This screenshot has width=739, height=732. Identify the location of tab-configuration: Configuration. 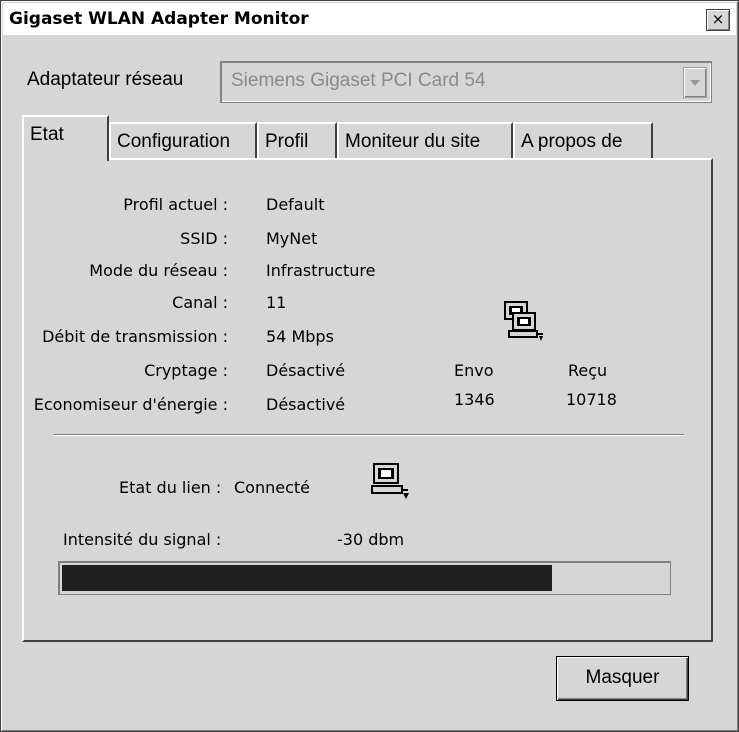
(183, 140).